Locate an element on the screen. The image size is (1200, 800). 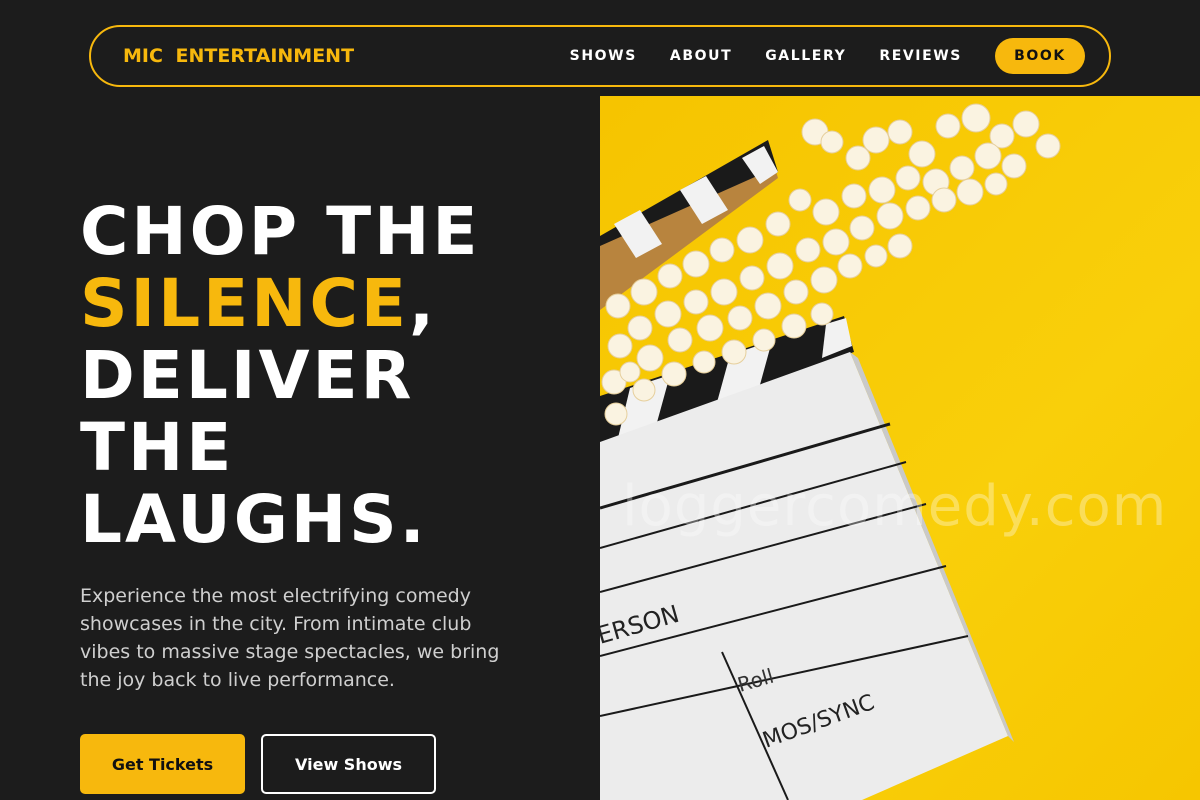
nav-link-shows: SHOWS is located at coordinates (603, 56).